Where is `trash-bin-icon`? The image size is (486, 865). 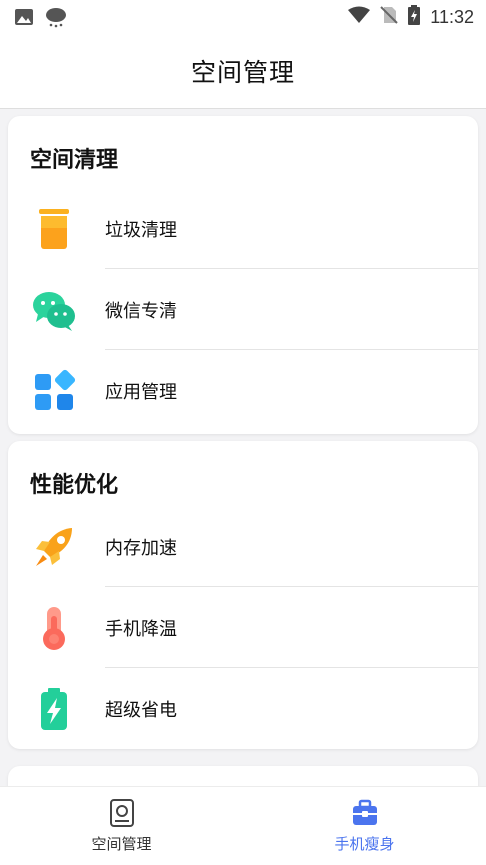
trash-bin-icon is located at coordinates (54, 229).